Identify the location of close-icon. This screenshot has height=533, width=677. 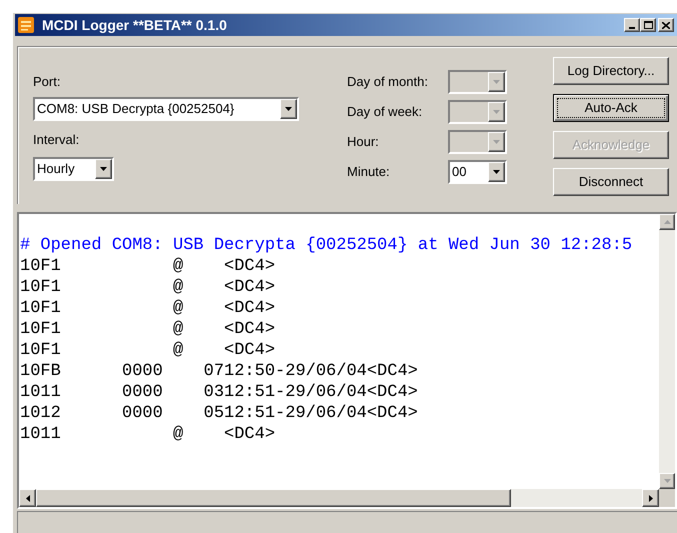
(666, 25).